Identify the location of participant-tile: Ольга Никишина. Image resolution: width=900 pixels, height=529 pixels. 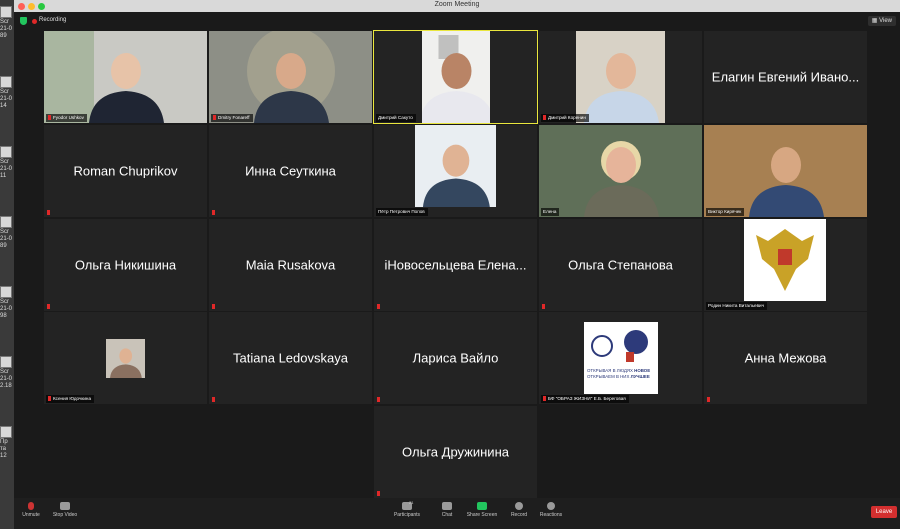
(125, 265).